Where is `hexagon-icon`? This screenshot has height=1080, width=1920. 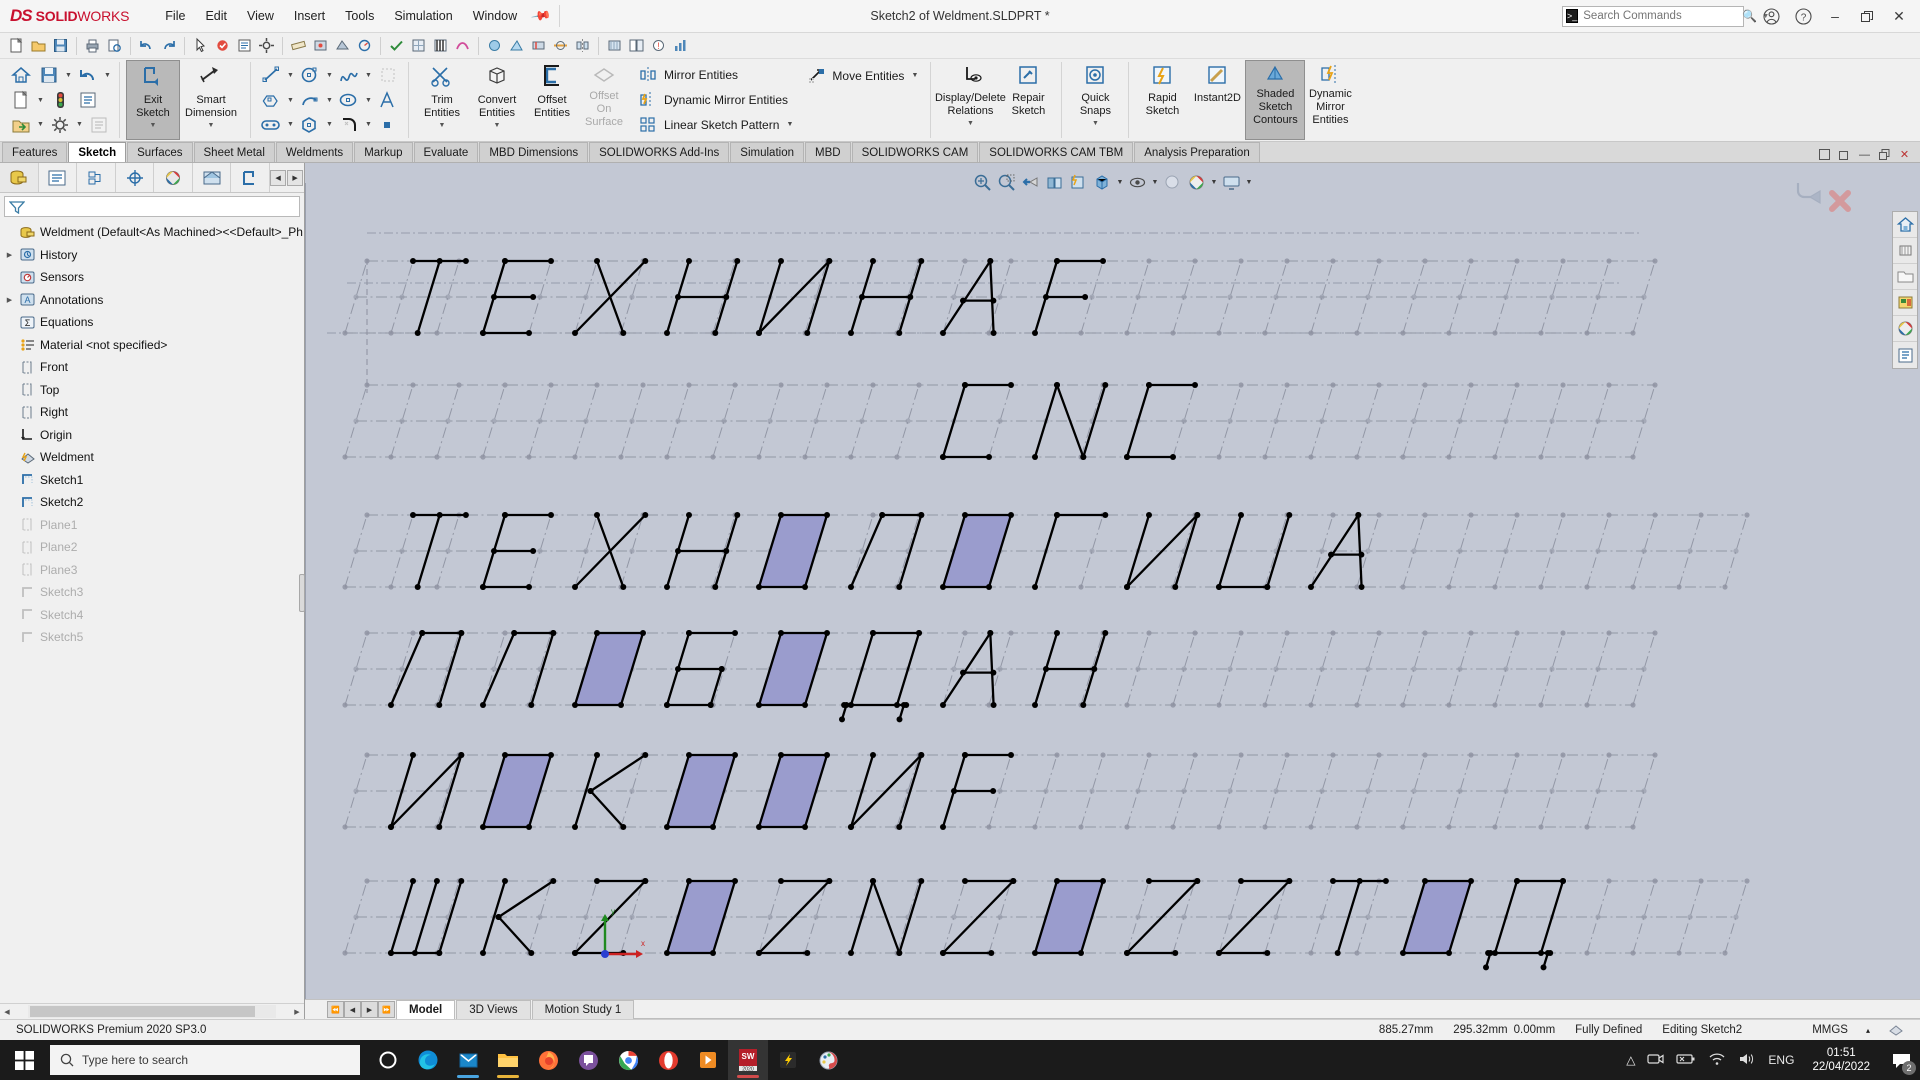 hexagon-icon is located at coordinates (310, 125).